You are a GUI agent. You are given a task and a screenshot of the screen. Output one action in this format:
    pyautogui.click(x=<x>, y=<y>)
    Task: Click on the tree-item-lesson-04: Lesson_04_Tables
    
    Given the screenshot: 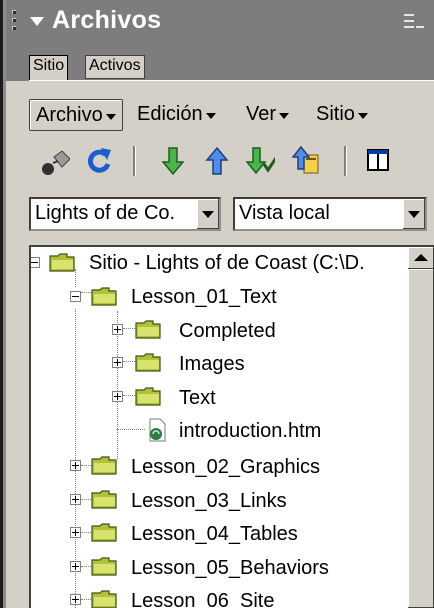 What is the action you would take?
    pyautogui.click(x=221, y=536)
    